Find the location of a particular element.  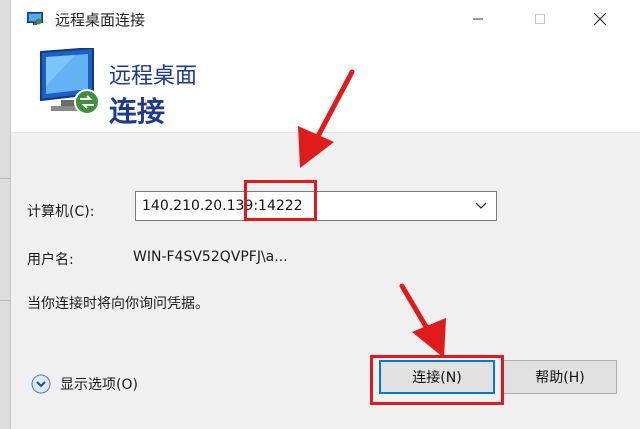

close-button is located at coordinates (600, 19).